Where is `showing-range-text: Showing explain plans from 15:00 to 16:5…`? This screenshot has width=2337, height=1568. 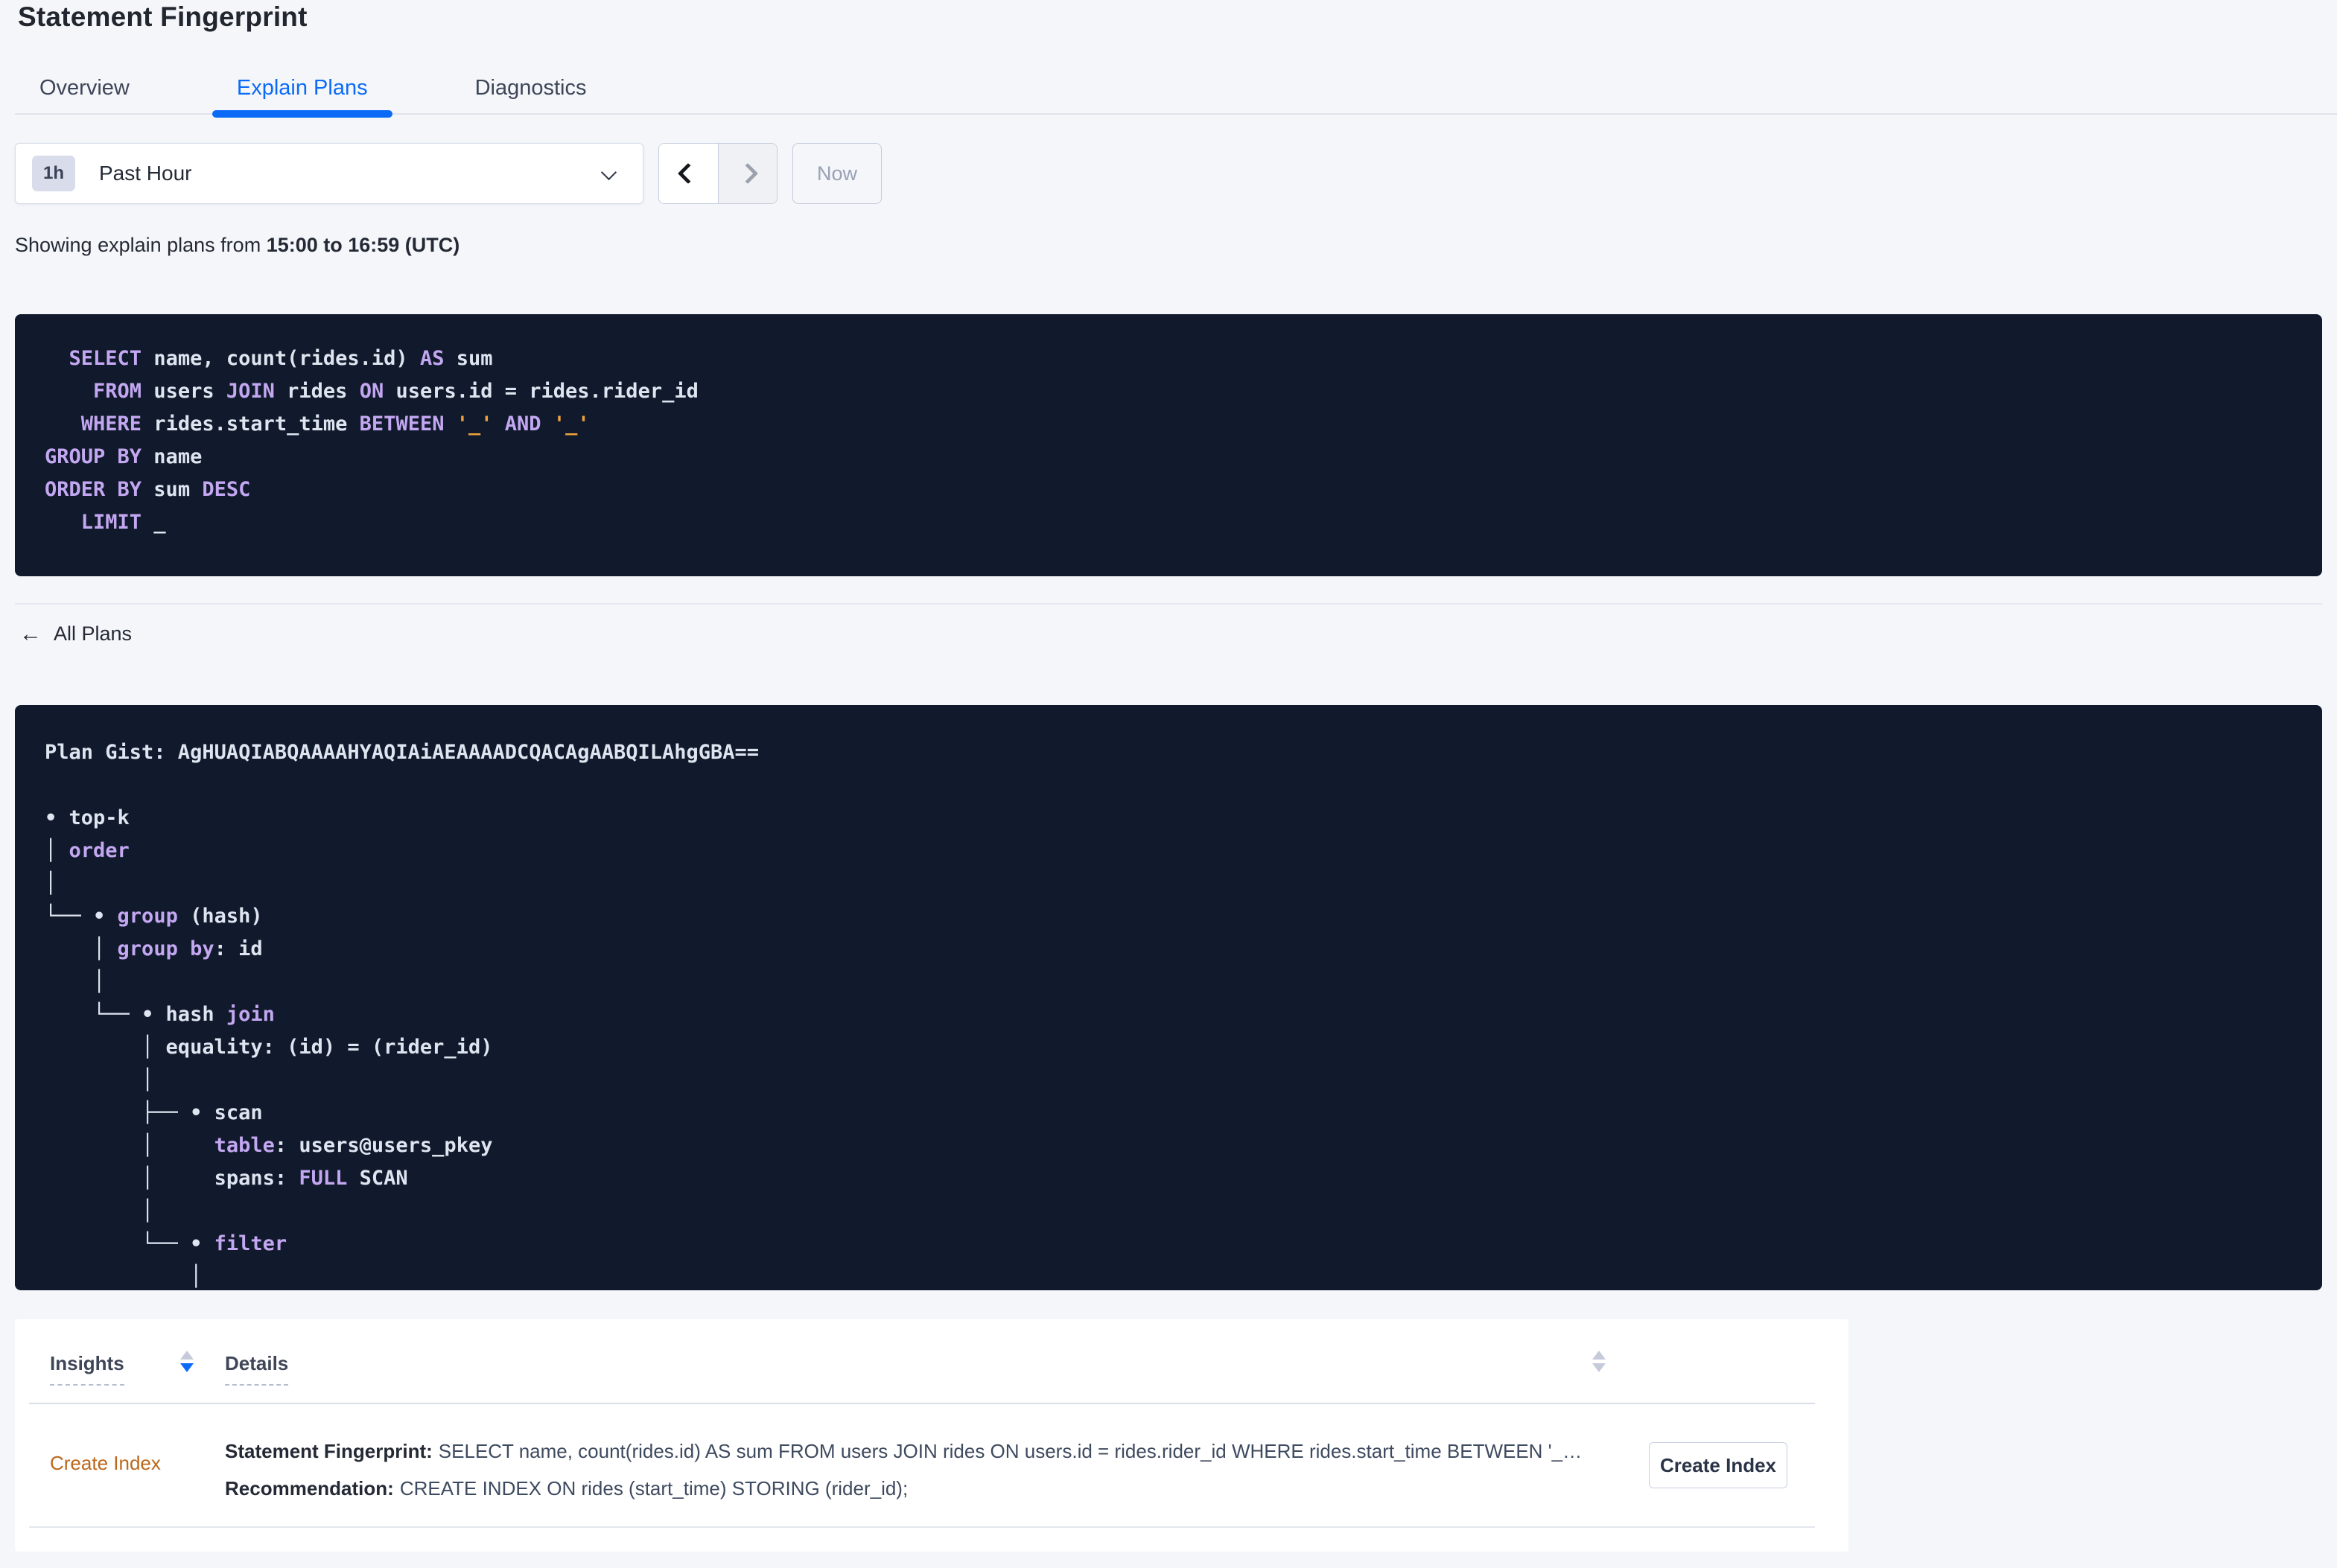 showing-range-text: Showing explain plans from 15:00 to 16:5… is located at coordinates (238, 245).